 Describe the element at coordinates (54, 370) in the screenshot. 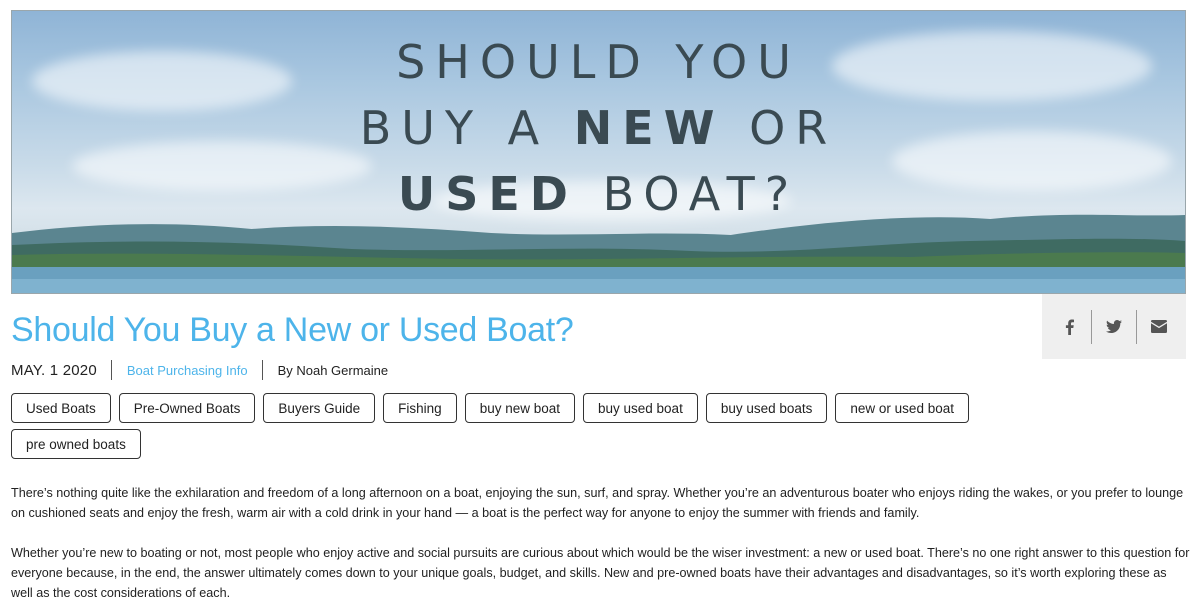

I see `publish-date: MAY. 1 2020` at that location.